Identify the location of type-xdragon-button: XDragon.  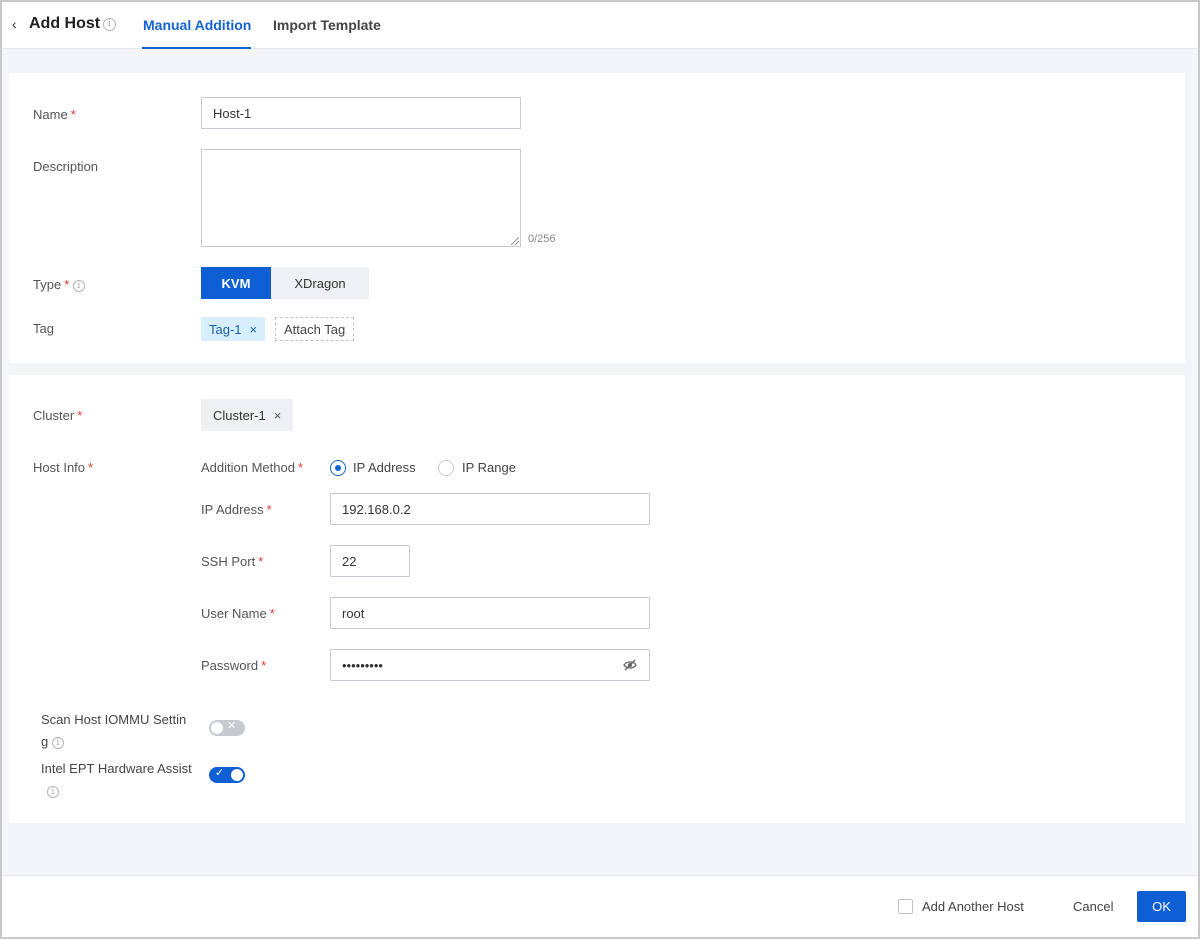
(320, 283).